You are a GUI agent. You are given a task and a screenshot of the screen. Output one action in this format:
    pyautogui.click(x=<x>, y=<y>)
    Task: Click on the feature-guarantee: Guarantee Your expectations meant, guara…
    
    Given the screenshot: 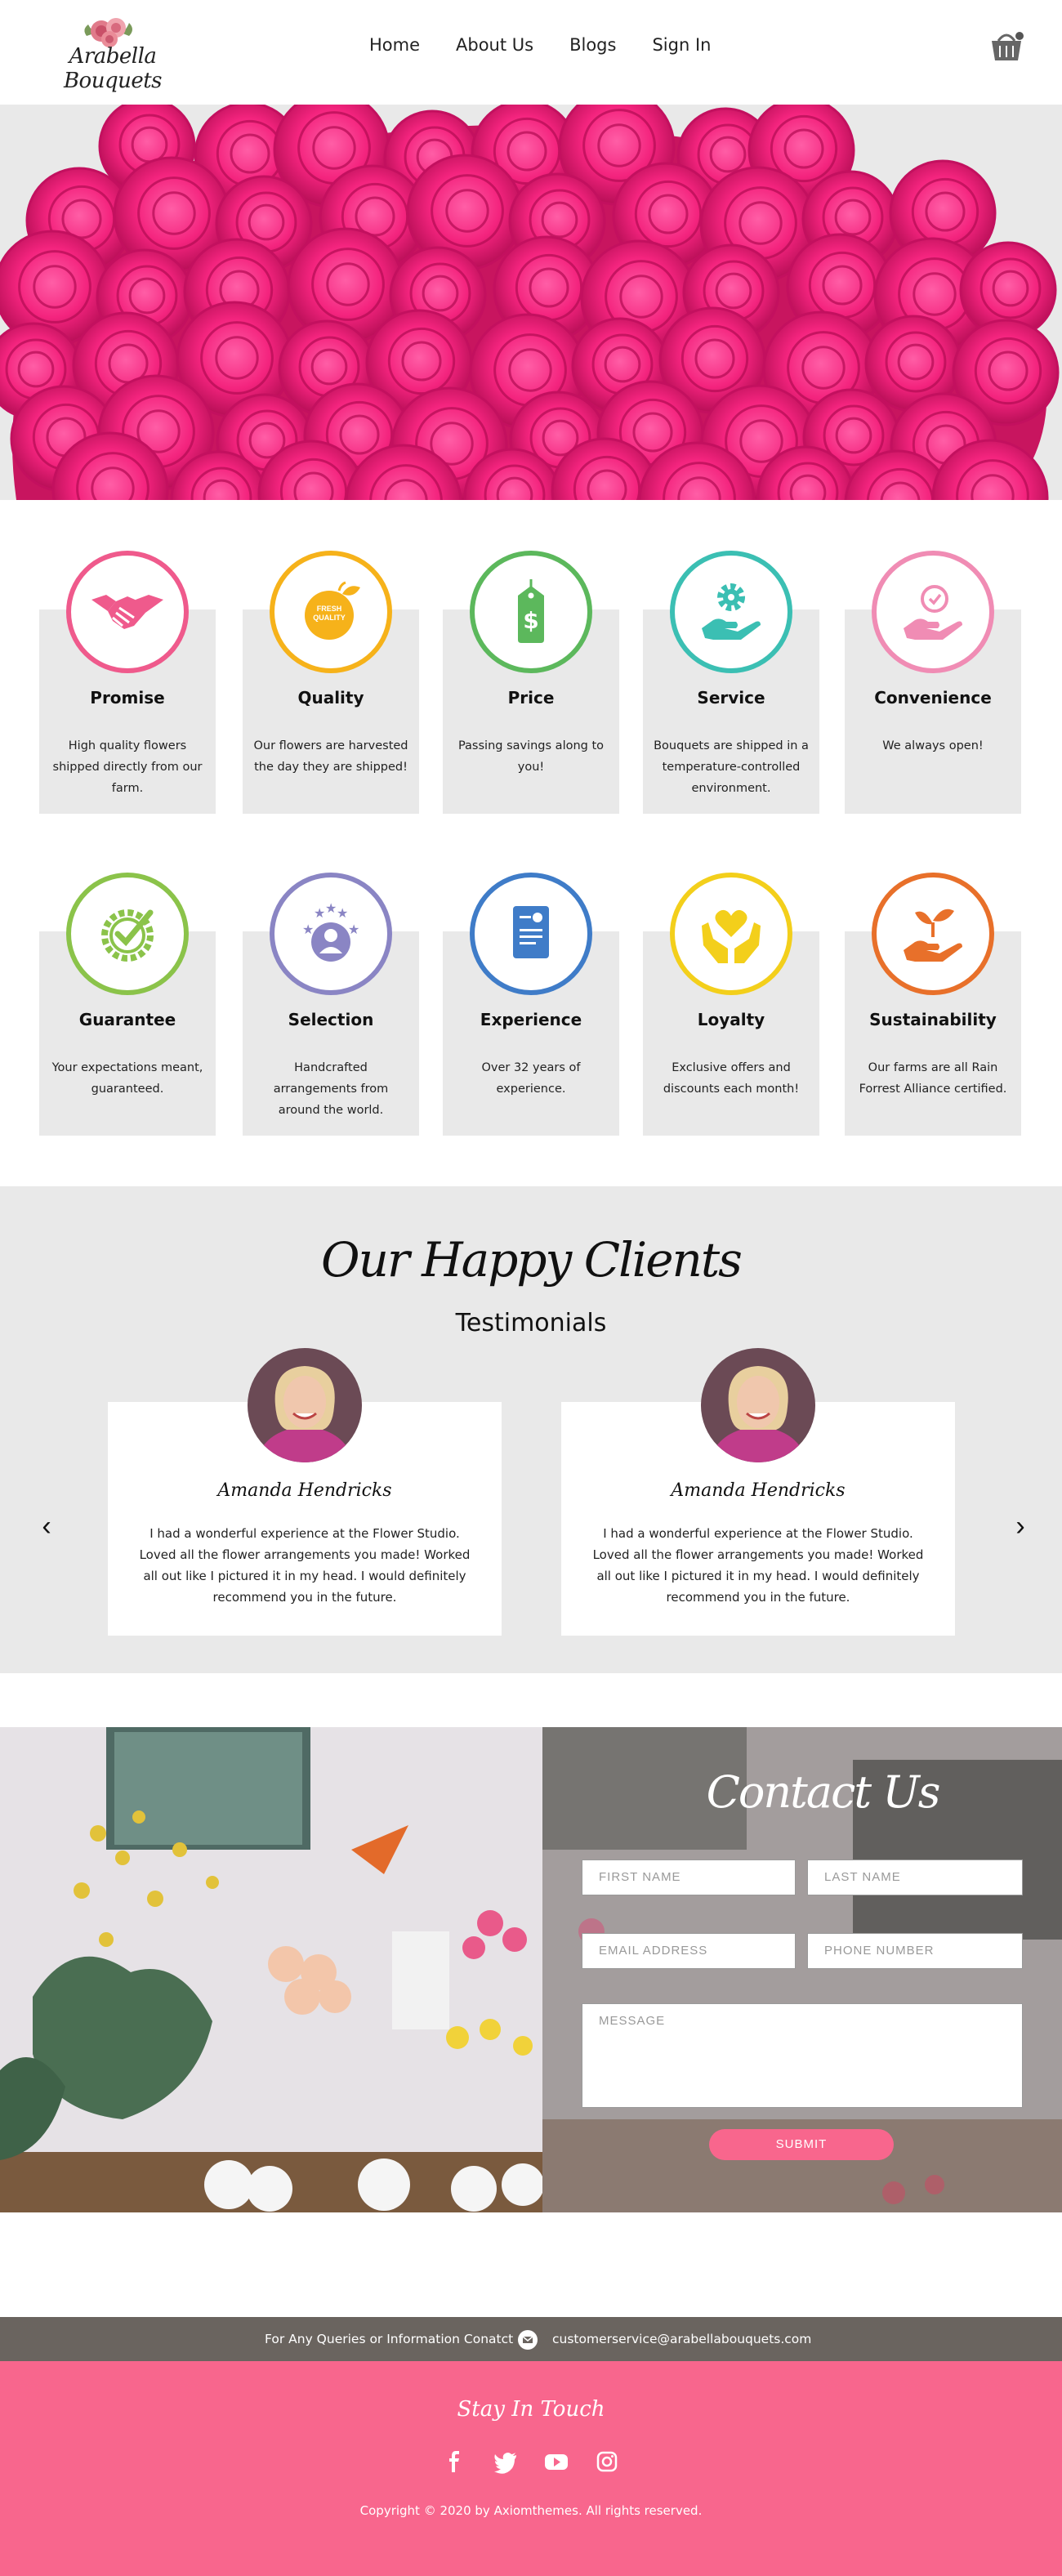 What is the action you would take?
    pyautogui.click(x=127, y=1005)
    